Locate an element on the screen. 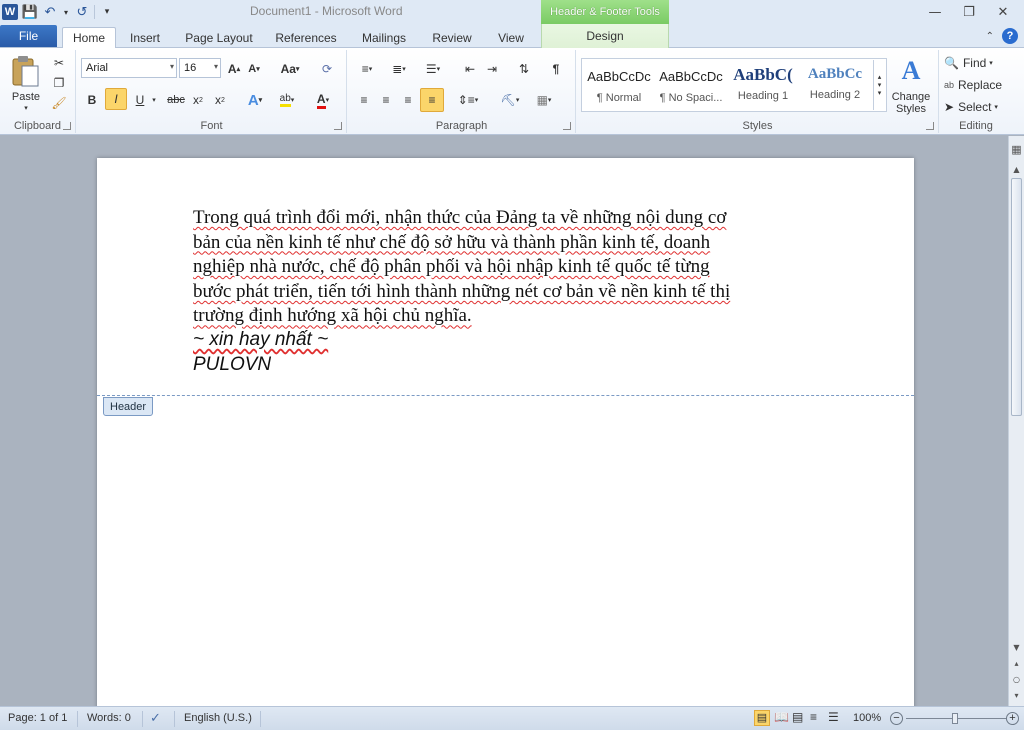 The width and height of the screenshot is (1024, 730). align-right-icon: ≡ is located at coordinates (408, 100).